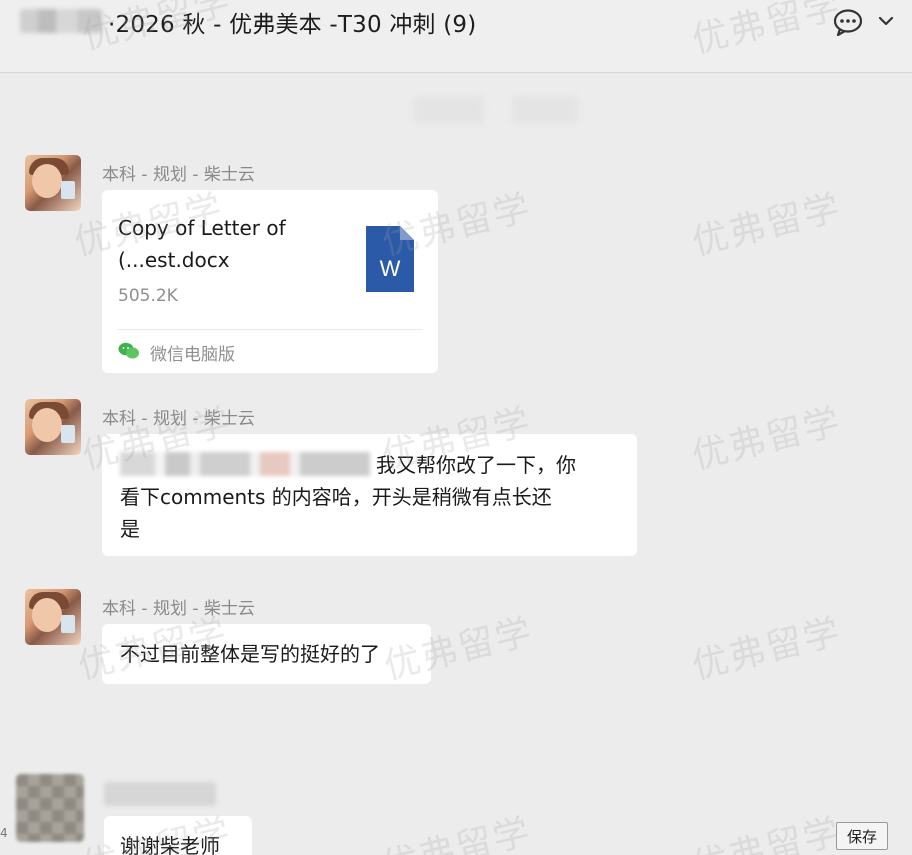 The width and height of the screenshot is (912, 855). I want to click on blurred-sender-name, so click(160, 794).